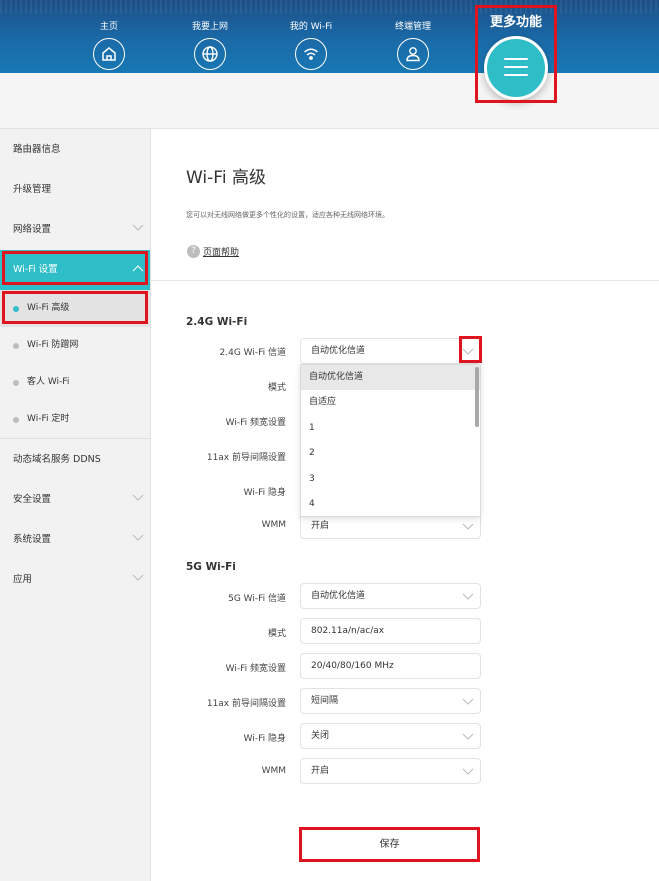  What do you see at coordinates (226, 178) in the screenshot?
I see `page-title: Wi-Fi 高级` at bounding box center [226, 178].